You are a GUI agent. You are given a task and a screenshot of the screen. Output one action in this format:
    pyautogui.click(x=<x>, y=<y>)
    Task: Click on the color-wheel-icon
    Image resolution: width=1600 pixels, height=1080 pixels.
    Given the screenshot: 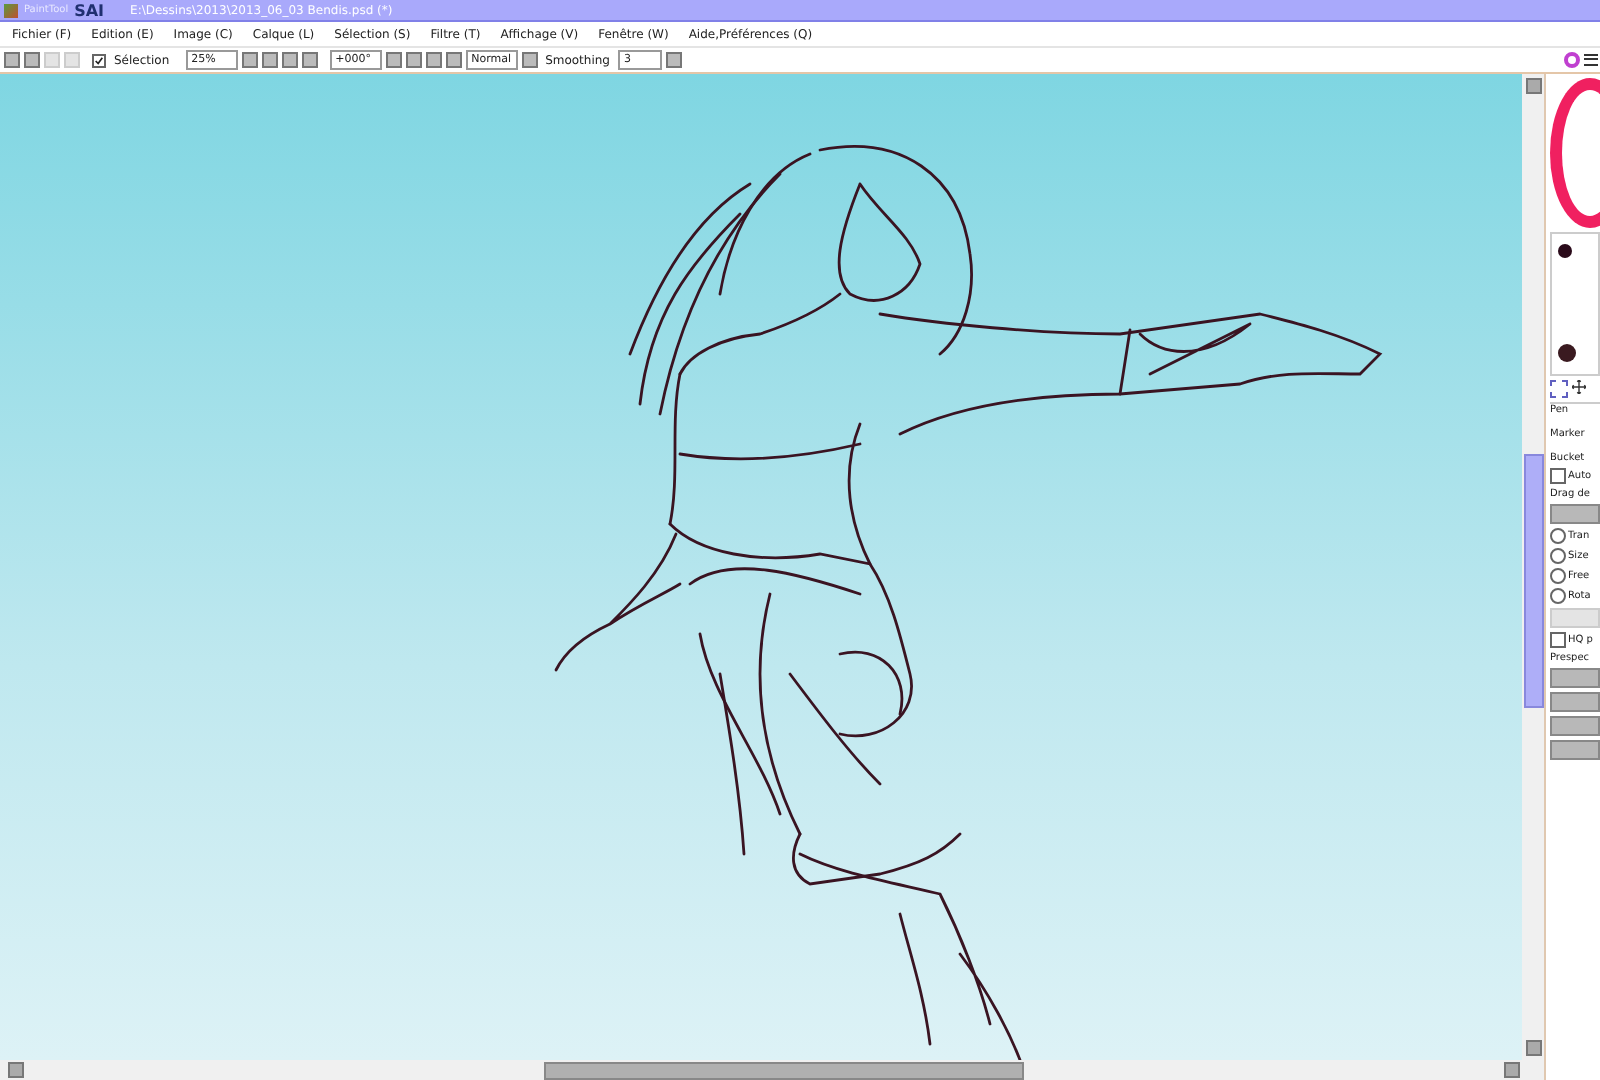 What is the action you would take?
    pyautogui.click(x=1572, y=60)
    